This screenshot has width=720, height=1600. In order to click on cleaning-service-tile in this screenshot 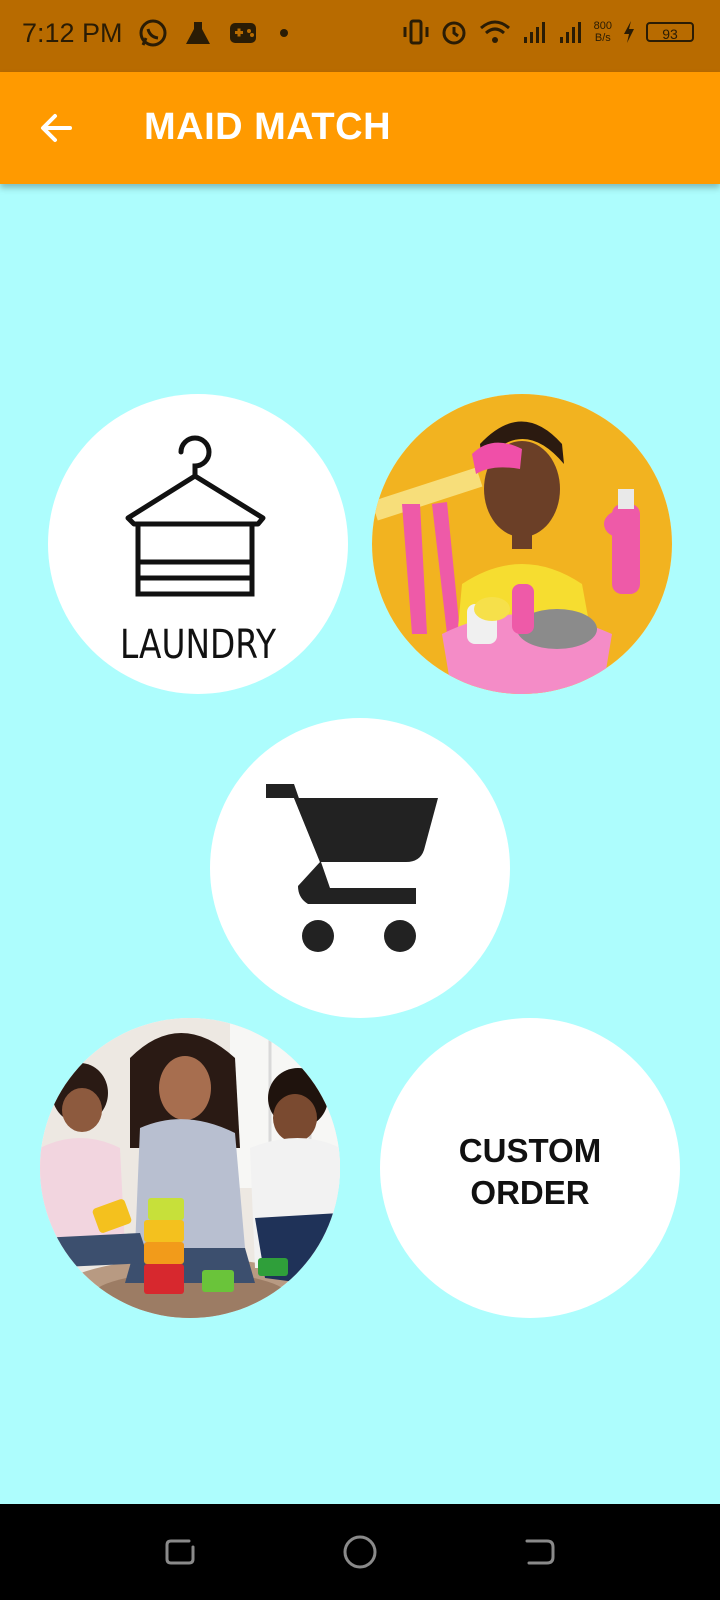, I will do `click(522, 544)`.